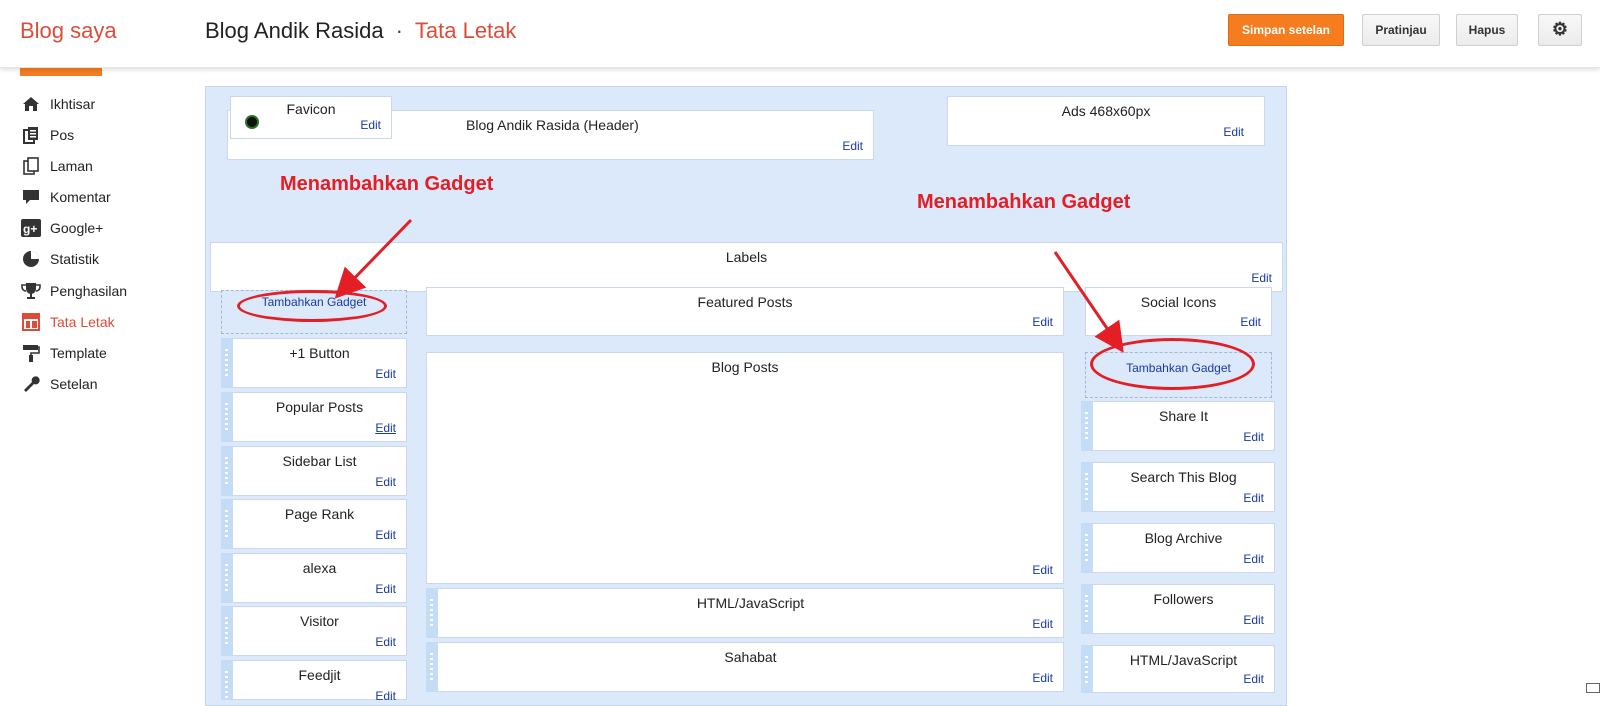  I want to click on sidebar-item-laman: Laman, so click(56, 166).